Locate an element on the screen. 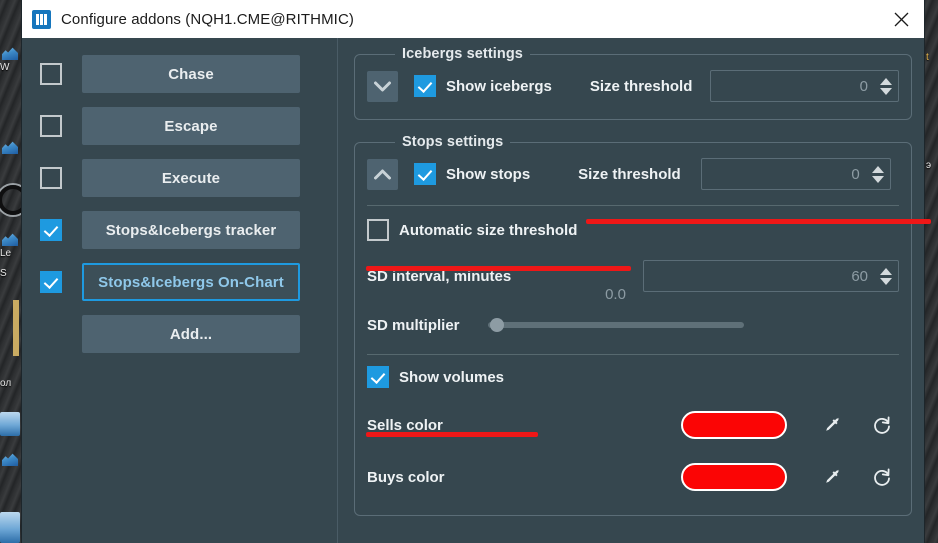  sells-color-row: Sells color is located at coordinates (633, 425).